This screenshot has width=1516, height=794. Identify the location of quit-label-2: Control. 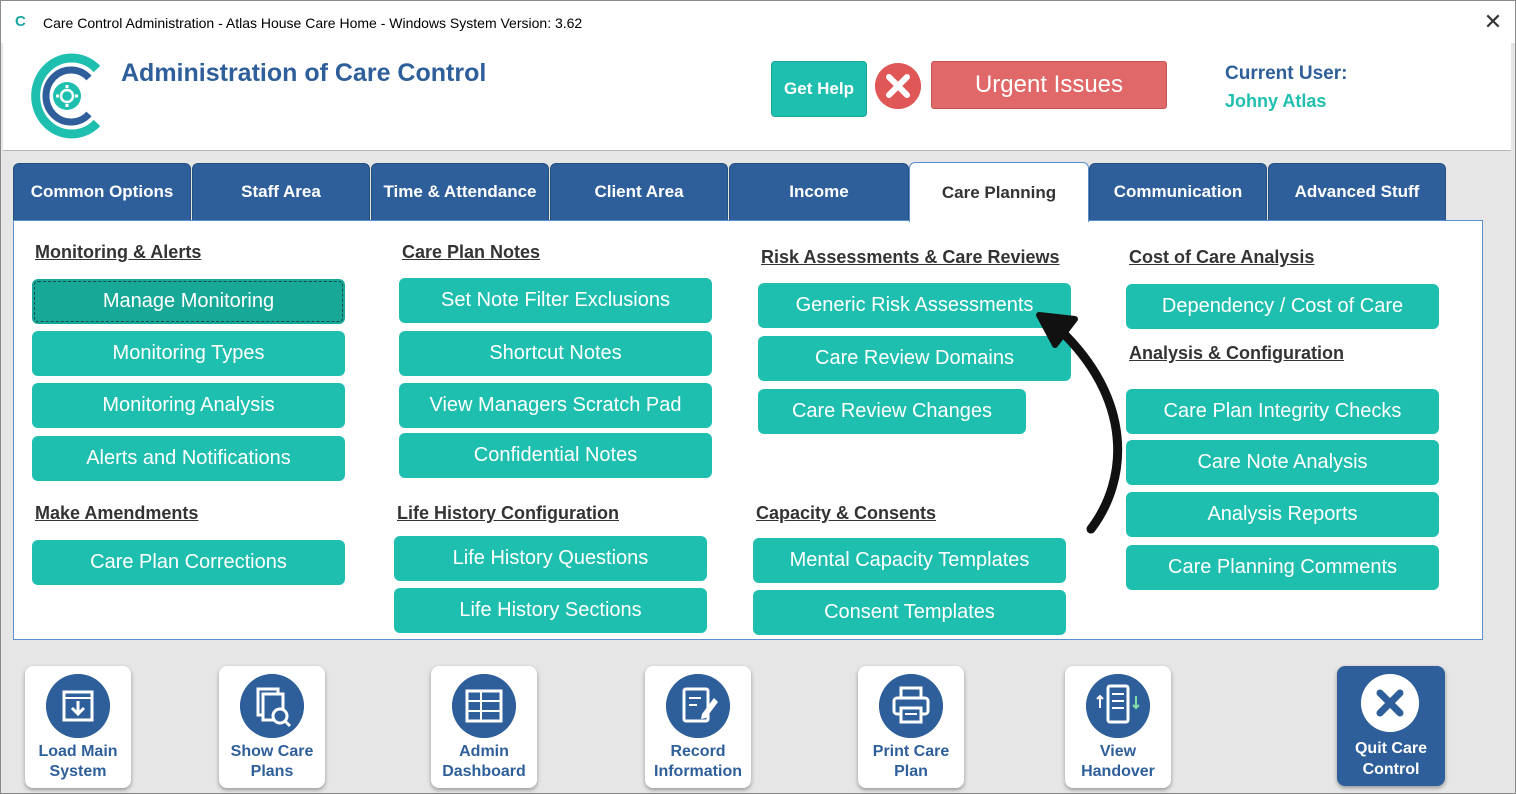
(1391, 769).